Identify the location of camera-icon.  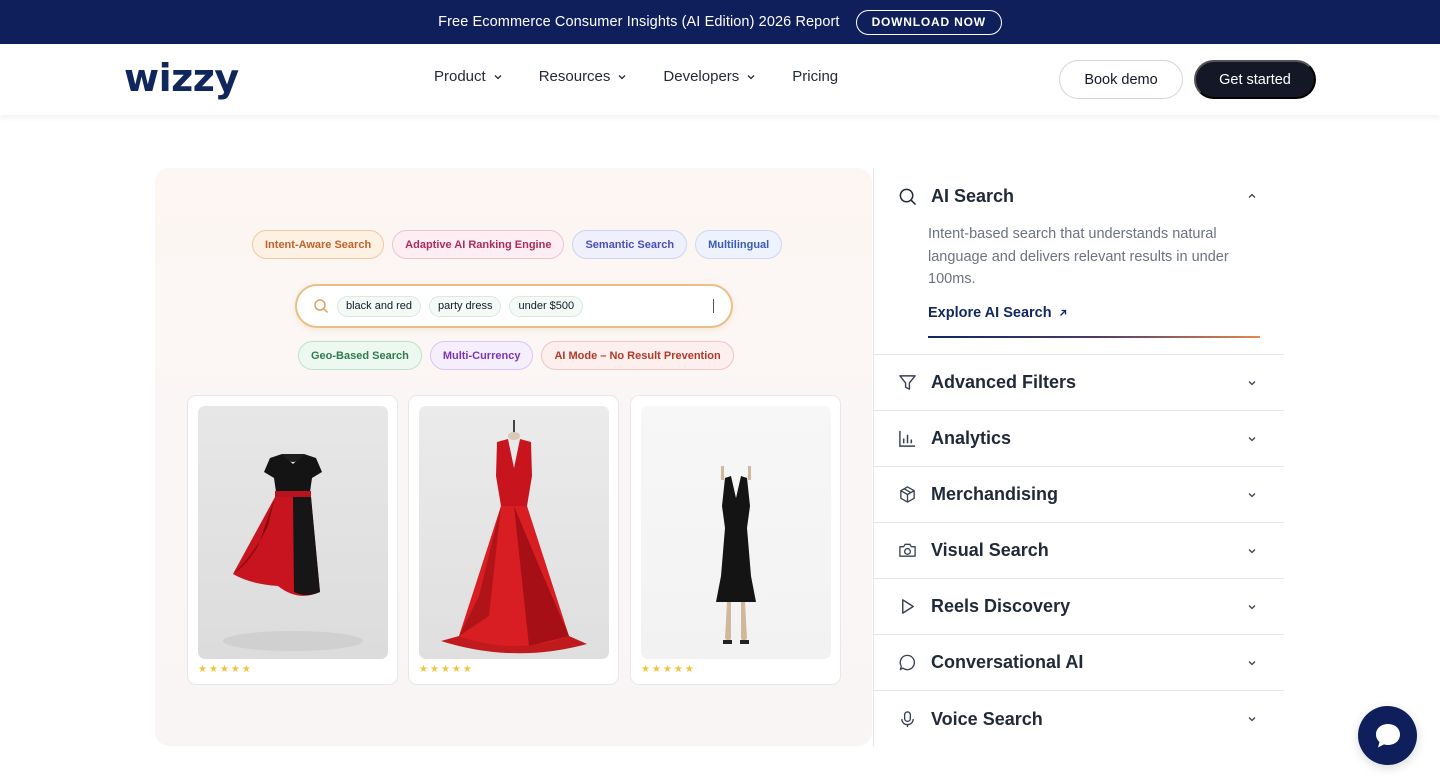
(907, 551).